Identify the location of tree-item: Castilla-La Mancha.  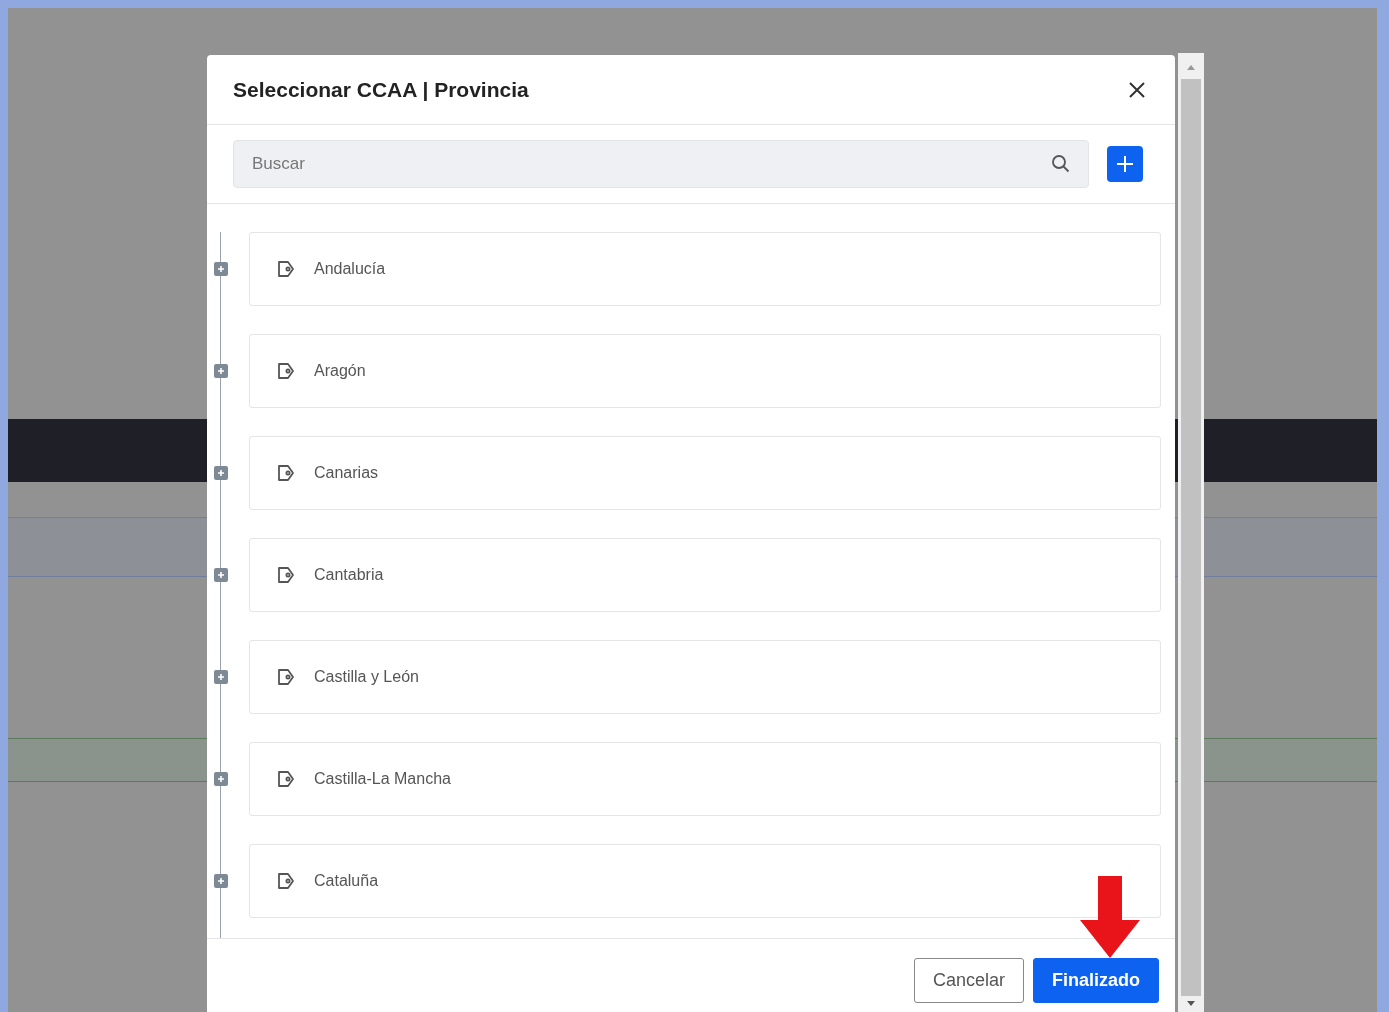
(705, 779).